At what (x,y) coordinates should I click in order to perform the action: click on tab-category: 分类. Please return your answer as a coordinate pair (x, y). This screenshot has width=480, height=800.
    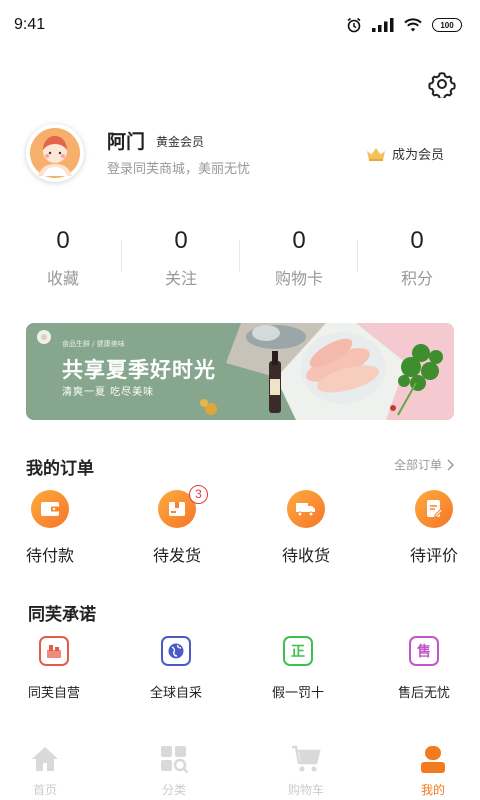
    Looking at the image, I should click on (174, 771).